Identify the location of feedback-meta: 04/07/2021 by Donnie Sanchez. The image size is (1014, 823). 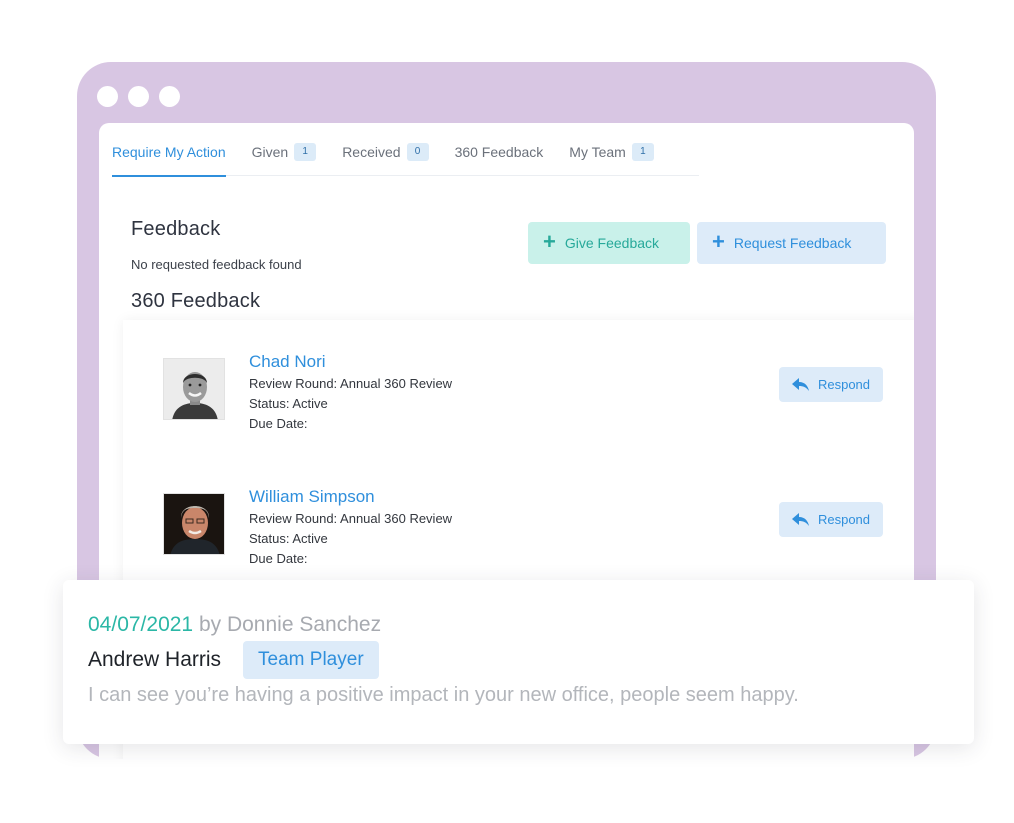
(234, 625).